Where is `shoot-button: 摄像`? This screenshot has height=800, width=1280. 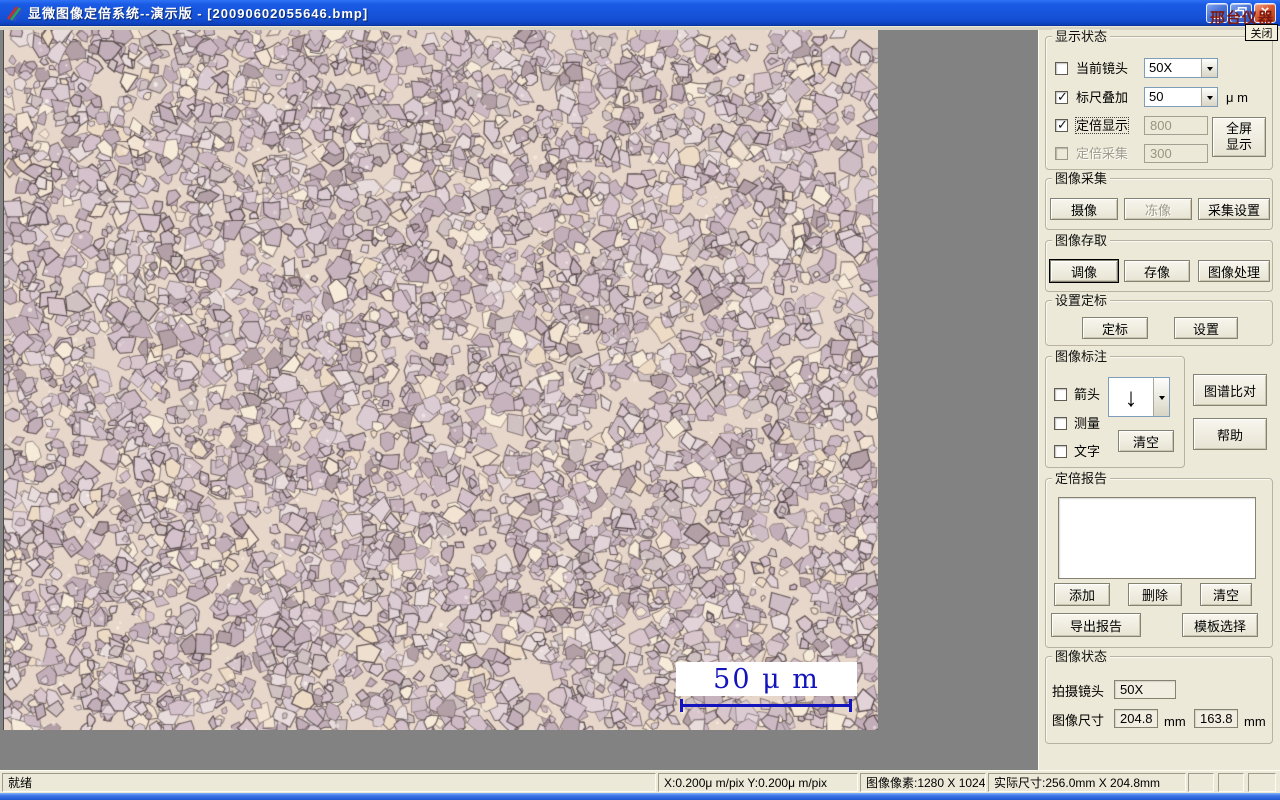
shoot-button: 摄像 is located at coordinates (1084, 209).